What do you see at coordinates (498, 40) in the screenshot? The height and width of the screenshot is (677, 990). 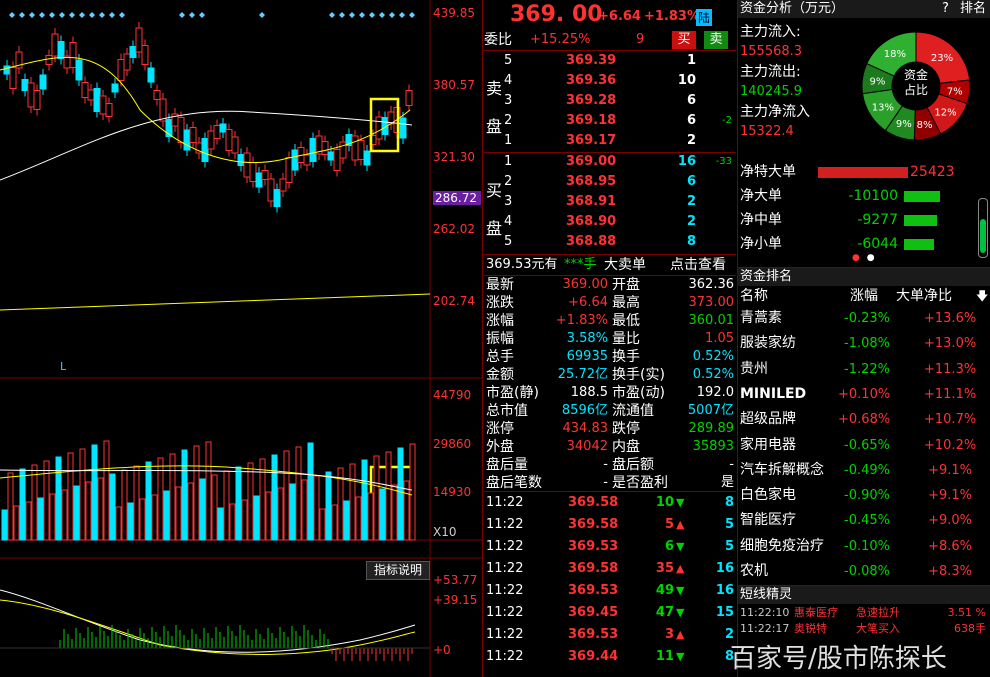 I see `weibi-label: 委比` at bounding box center [498, 40].